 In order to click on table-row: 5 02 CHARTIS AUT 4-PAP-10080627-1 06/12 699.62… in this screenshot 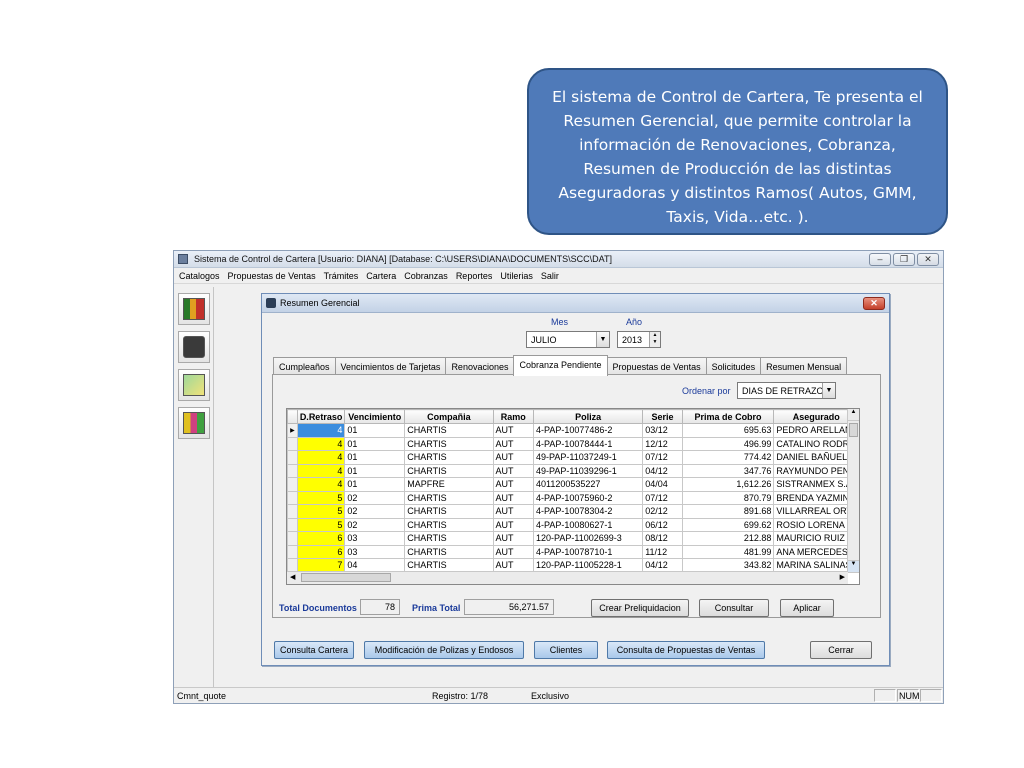, I will do `click(573, 524)`.